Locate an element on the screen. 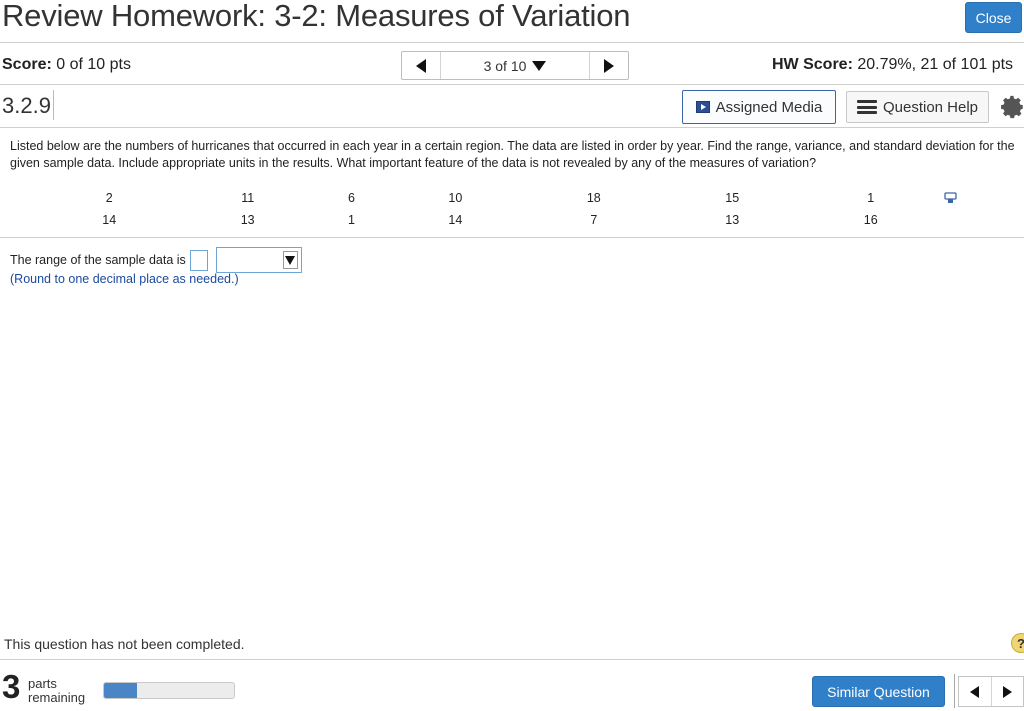  footer-next-button is located at coordinates (1007, 691).